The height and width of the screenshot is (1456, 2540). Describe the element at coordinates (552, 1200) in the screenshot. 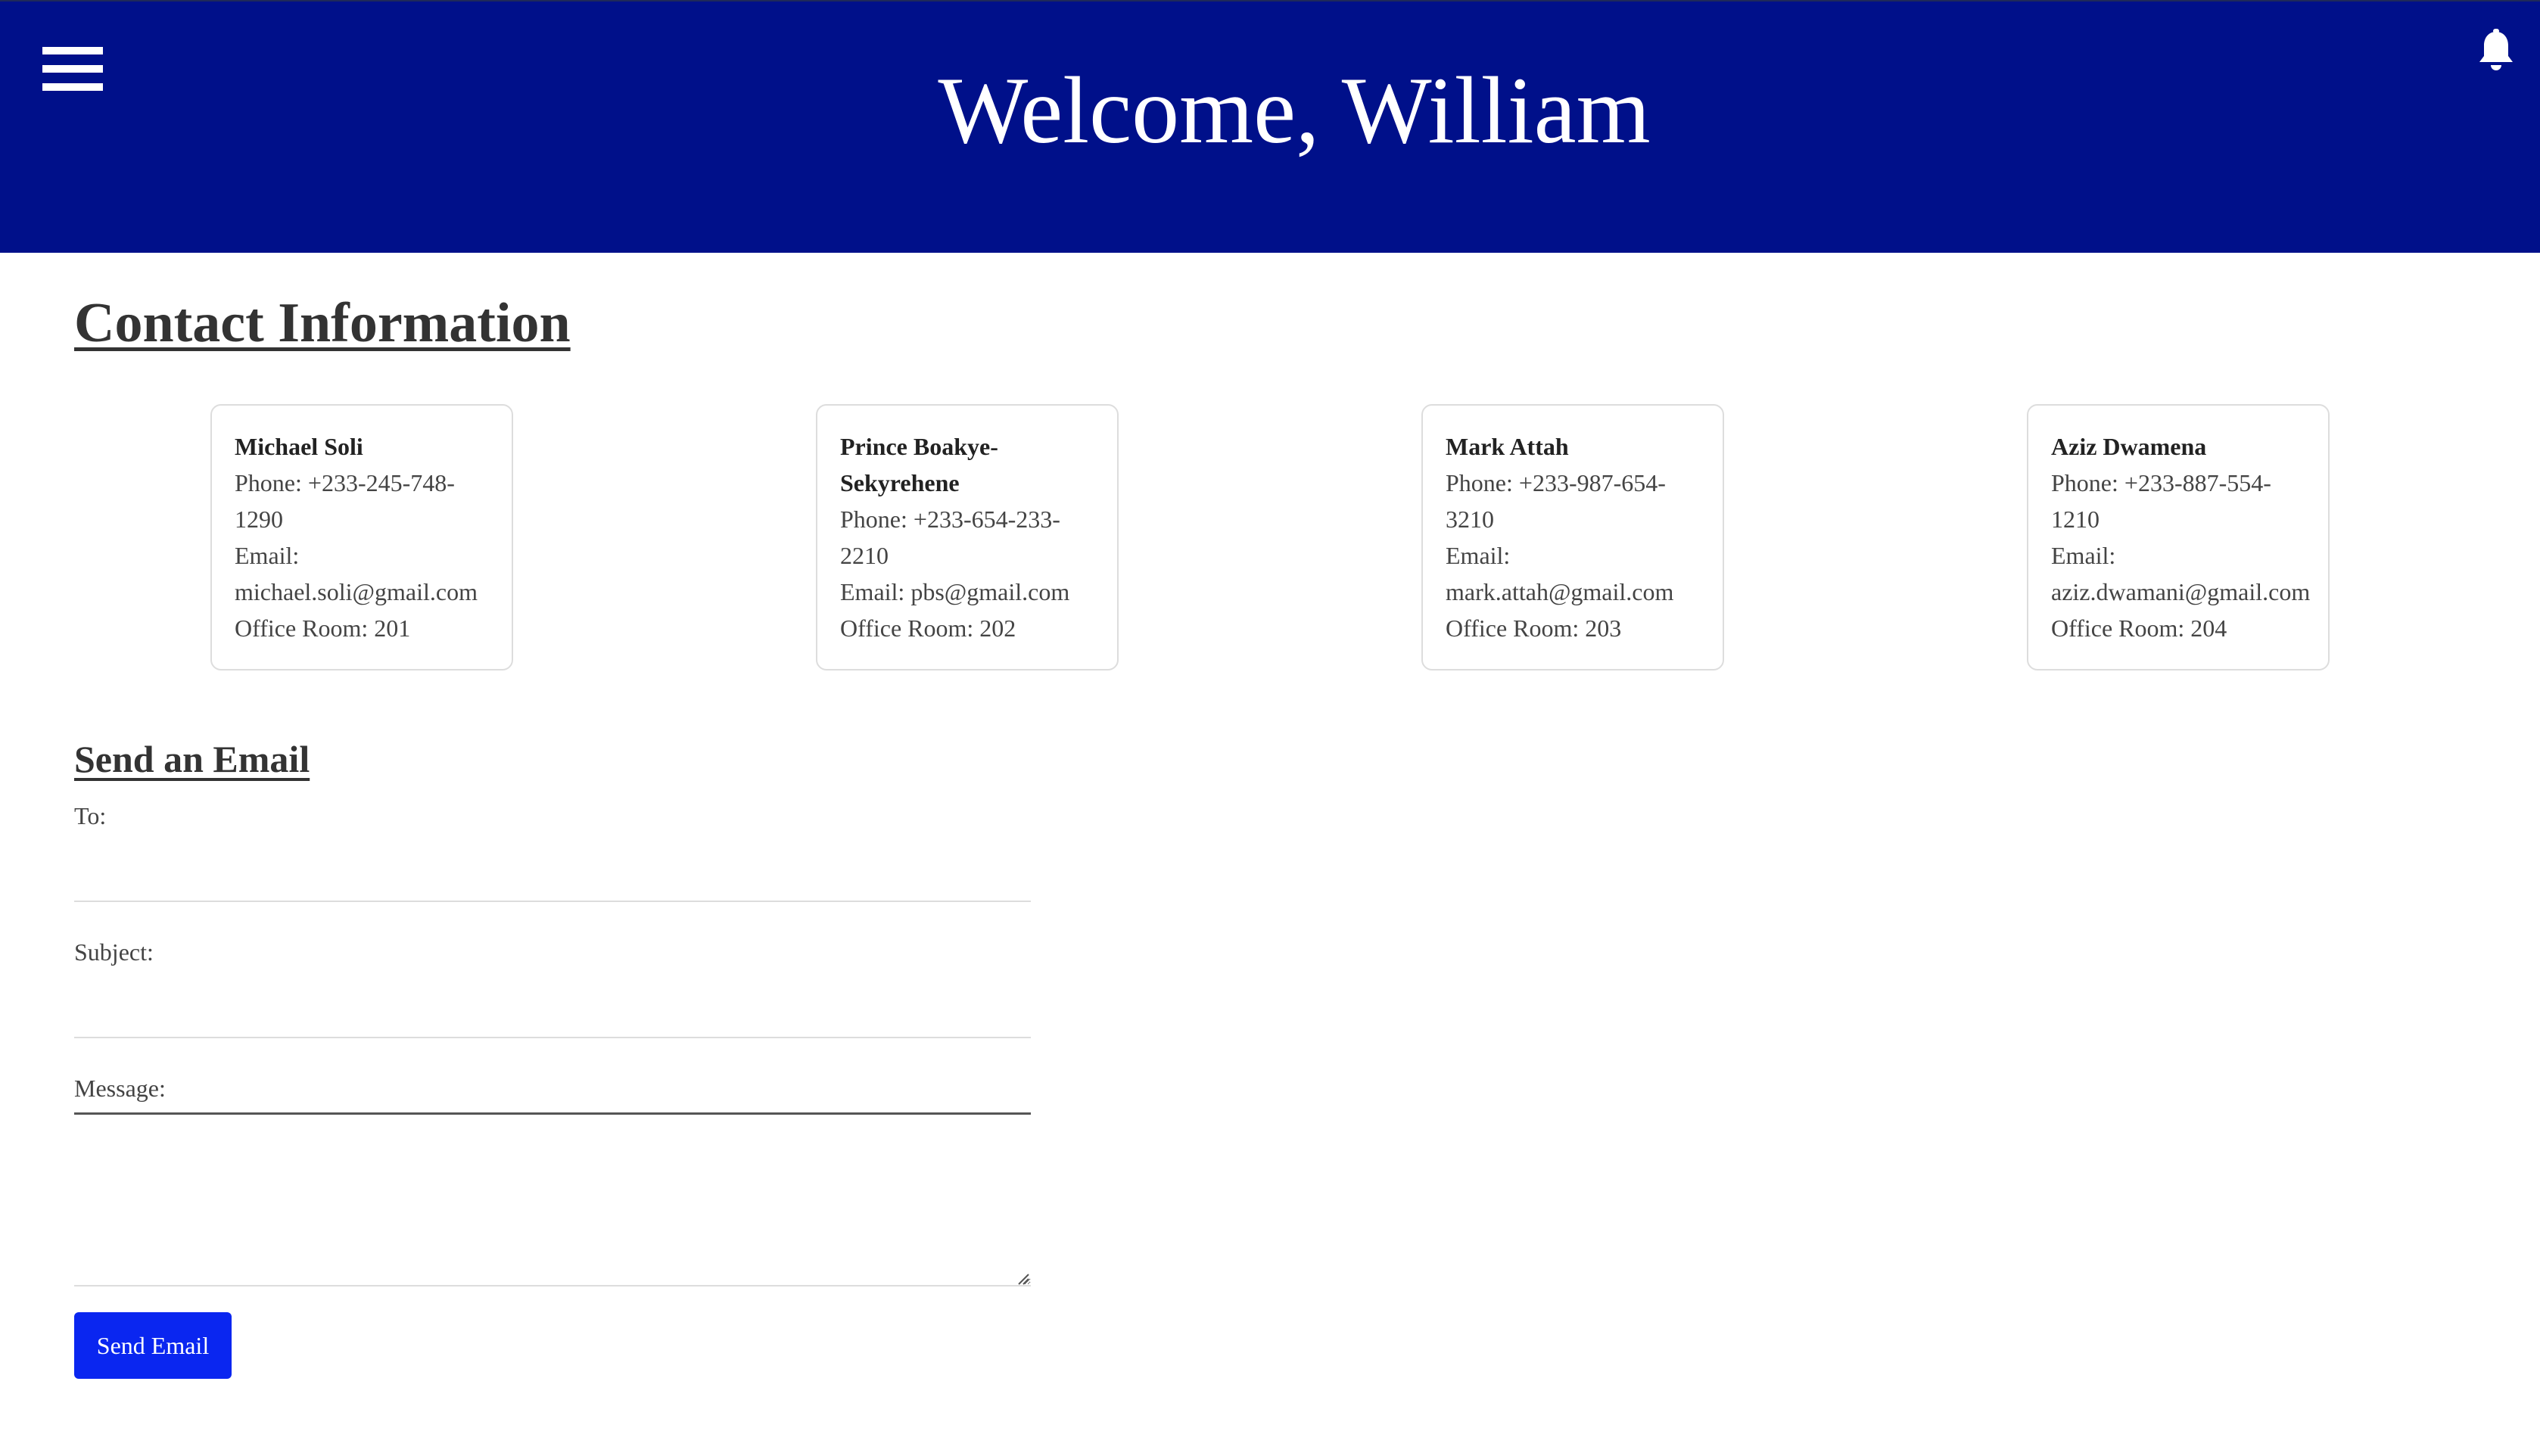

I see `message-textarea` at that location.